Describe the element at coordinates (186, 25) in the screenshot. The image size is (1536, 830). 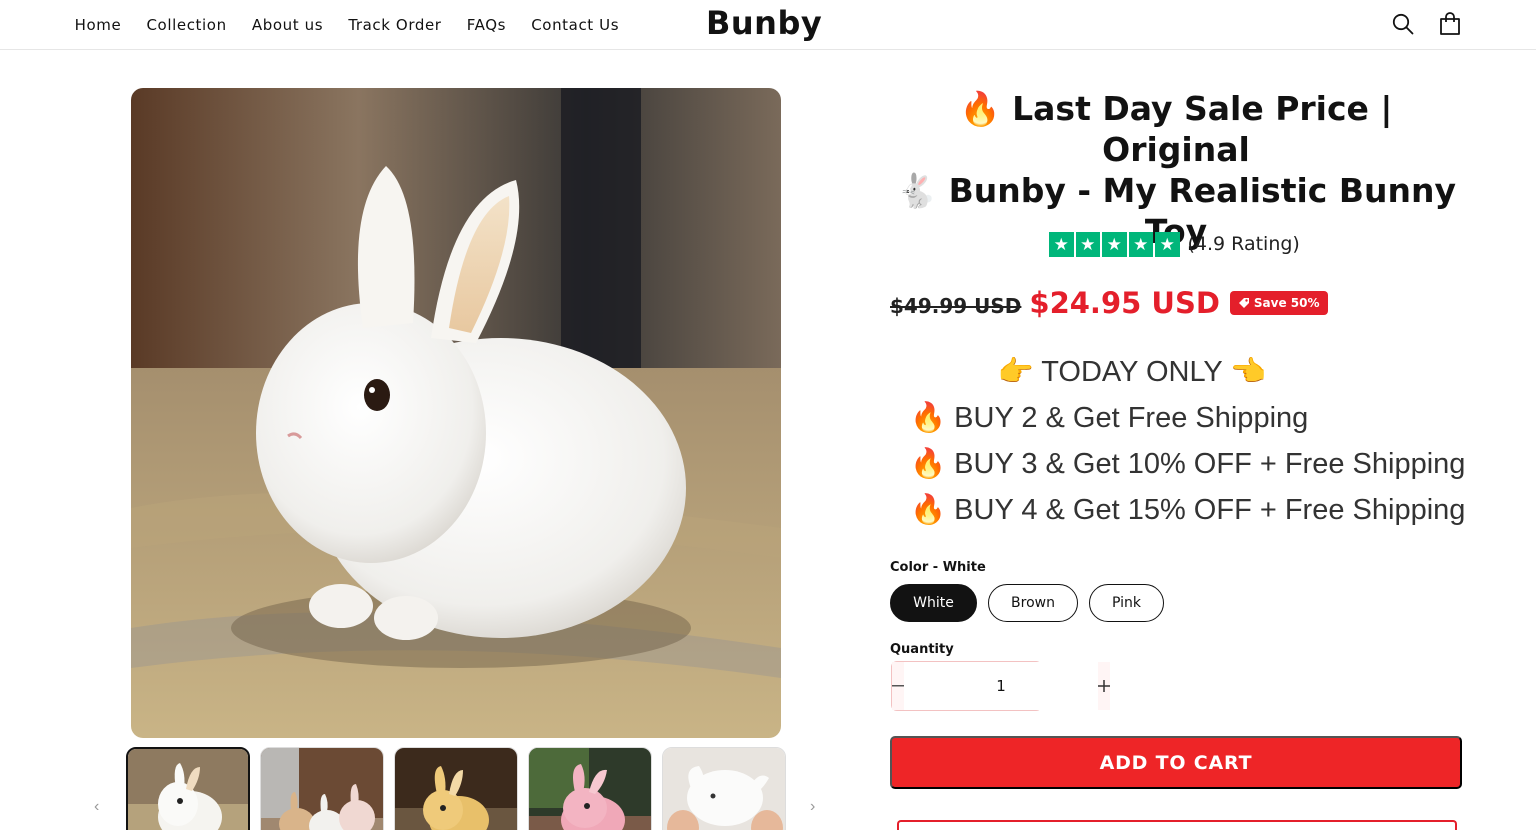
I see `nav-collection: Collection` at that location.